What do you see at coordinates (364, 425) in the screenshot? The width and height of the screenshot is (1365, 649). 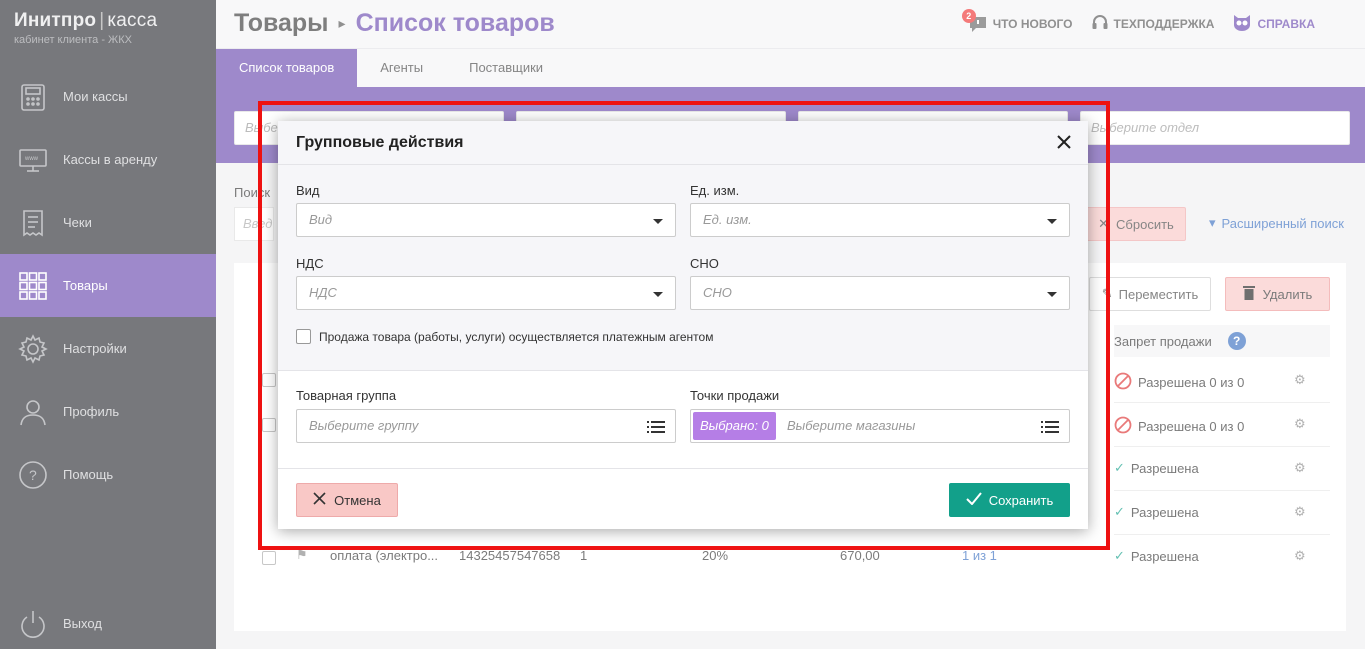 I see `goods-group-placeholder: Выберите группу` at bounding box center [364, 425].